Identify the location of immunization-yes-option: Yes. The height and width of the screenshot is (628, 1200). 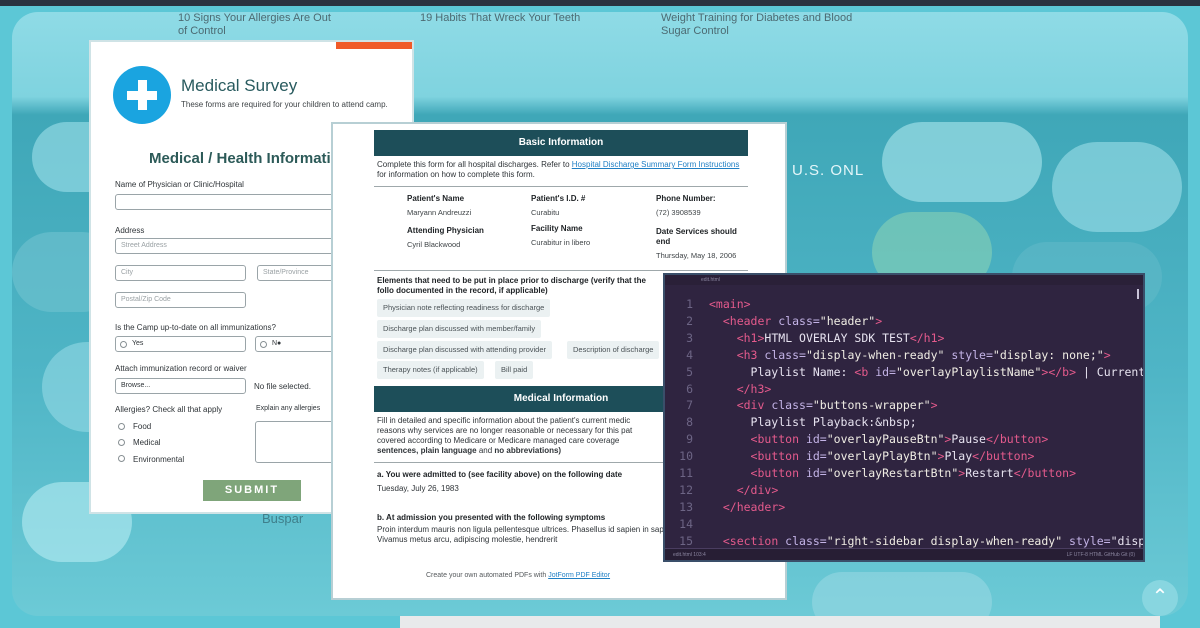
(180, 344).